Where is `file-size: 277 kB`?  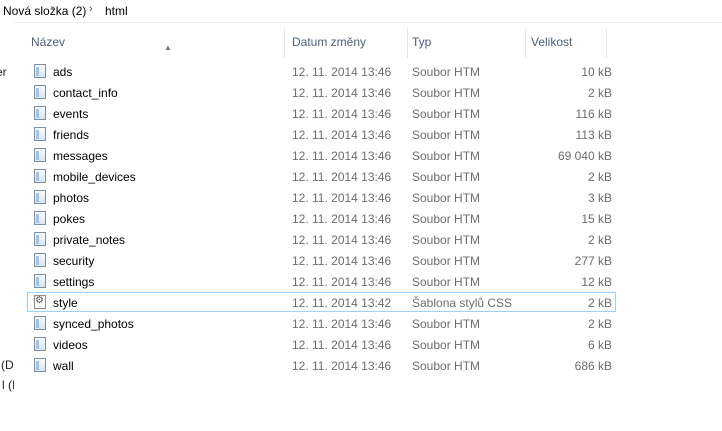
file-size: 277 kB is located at coordinates (593, 261).